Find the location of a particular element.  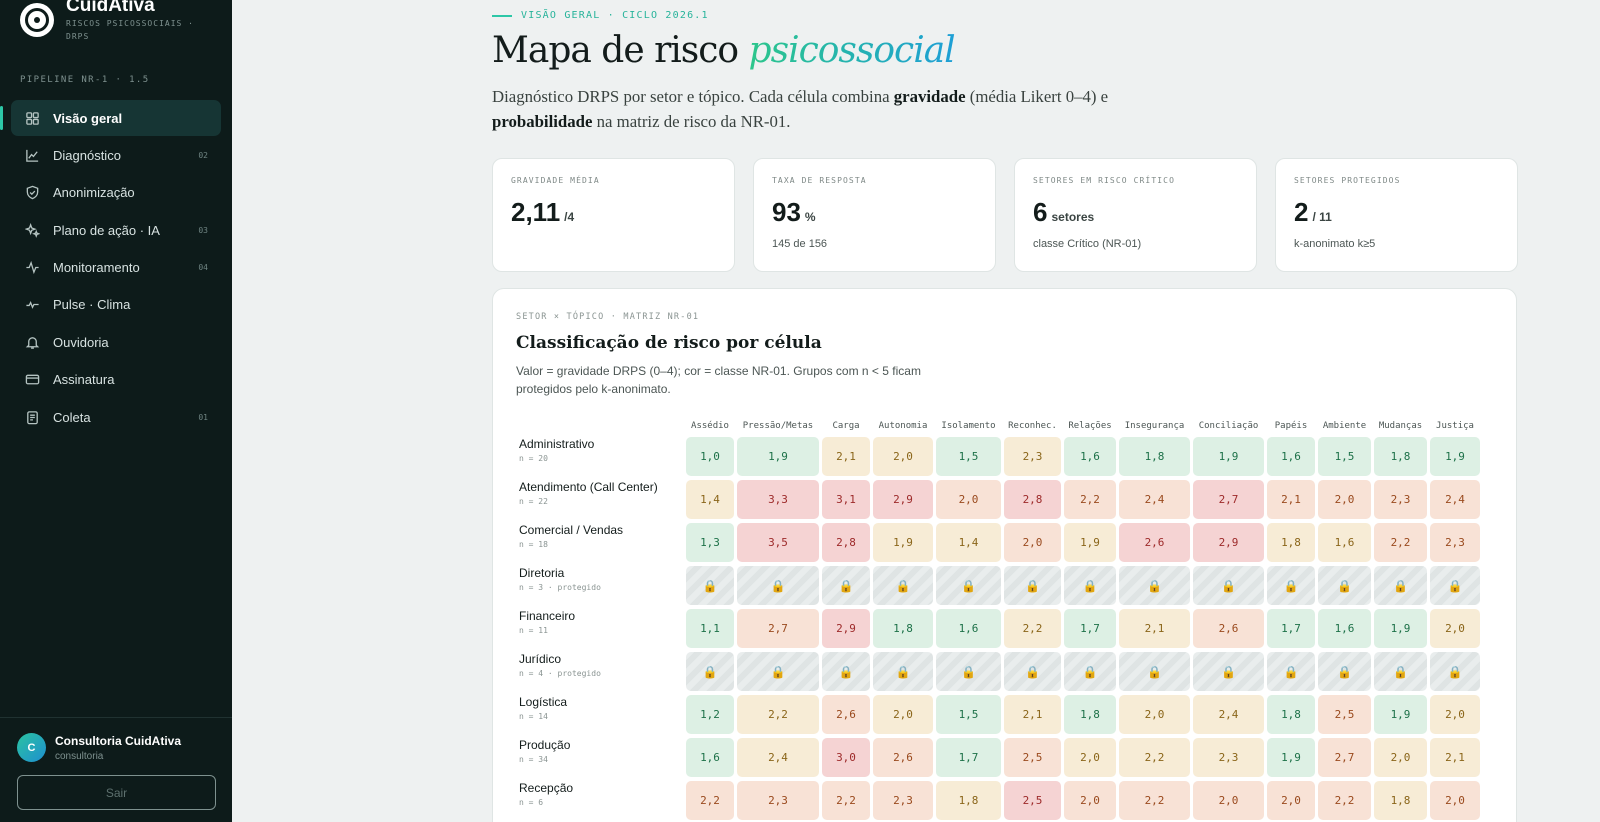

logout-button: Sair is located at coordinates (116, 792).